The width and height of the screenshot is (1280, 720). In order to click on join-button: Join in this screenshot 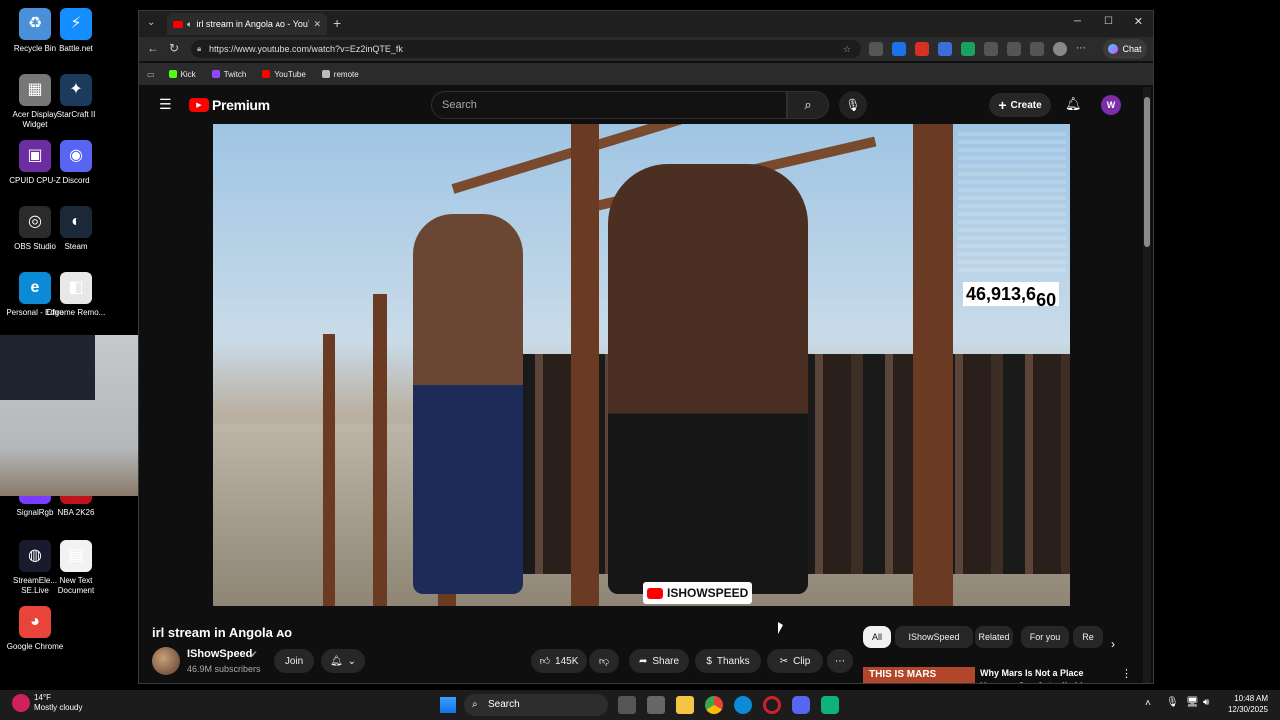, I will do `click(294, 661)`.